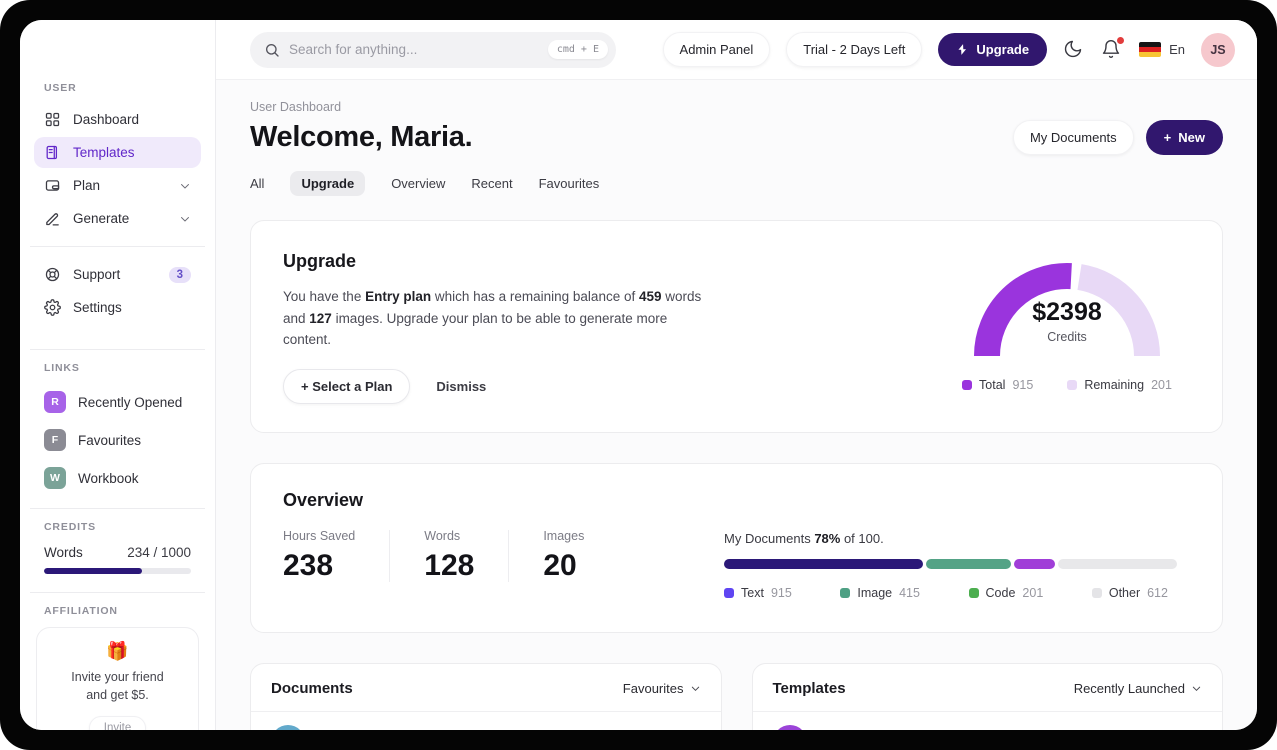 This screenshot has width=1277, height=750. I want to click on template-list-item: Blog Post Title in Workbook, so click(988, 721).